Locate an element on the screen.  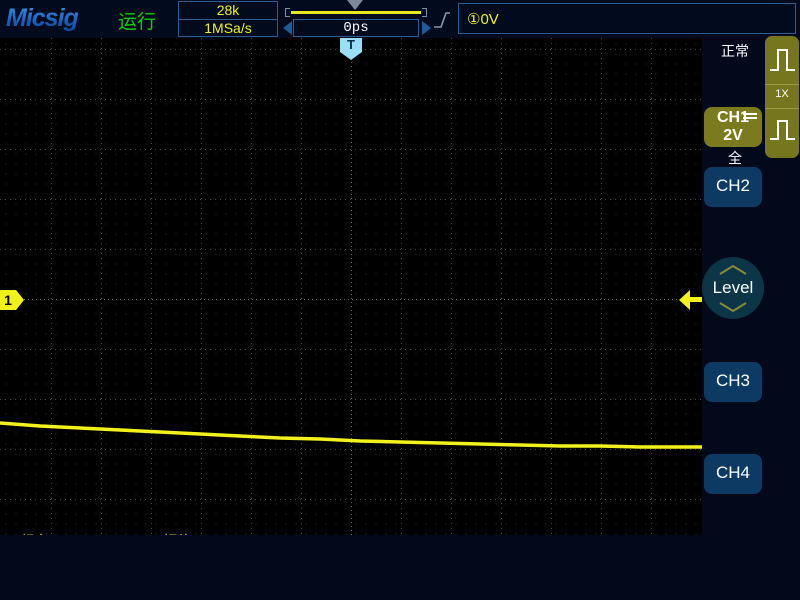
trigger-position-marker: T is located at coordinates (351, 49).